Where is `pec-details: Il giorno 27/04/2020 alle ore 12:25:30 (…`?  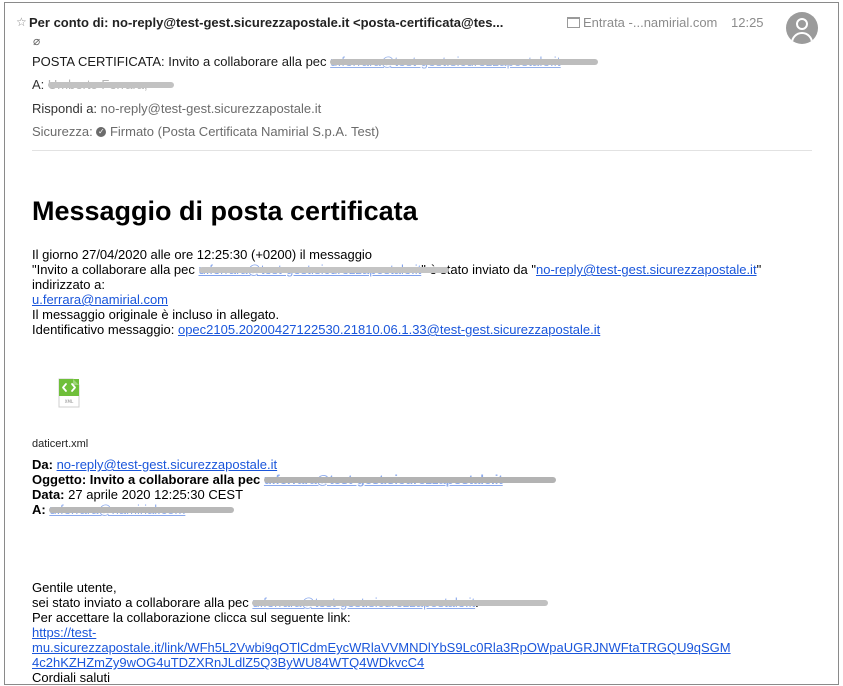
pec-details: Il giorno 27/04/2020 alle ore 12:25:30 (… is located at coordinates (427, 292).